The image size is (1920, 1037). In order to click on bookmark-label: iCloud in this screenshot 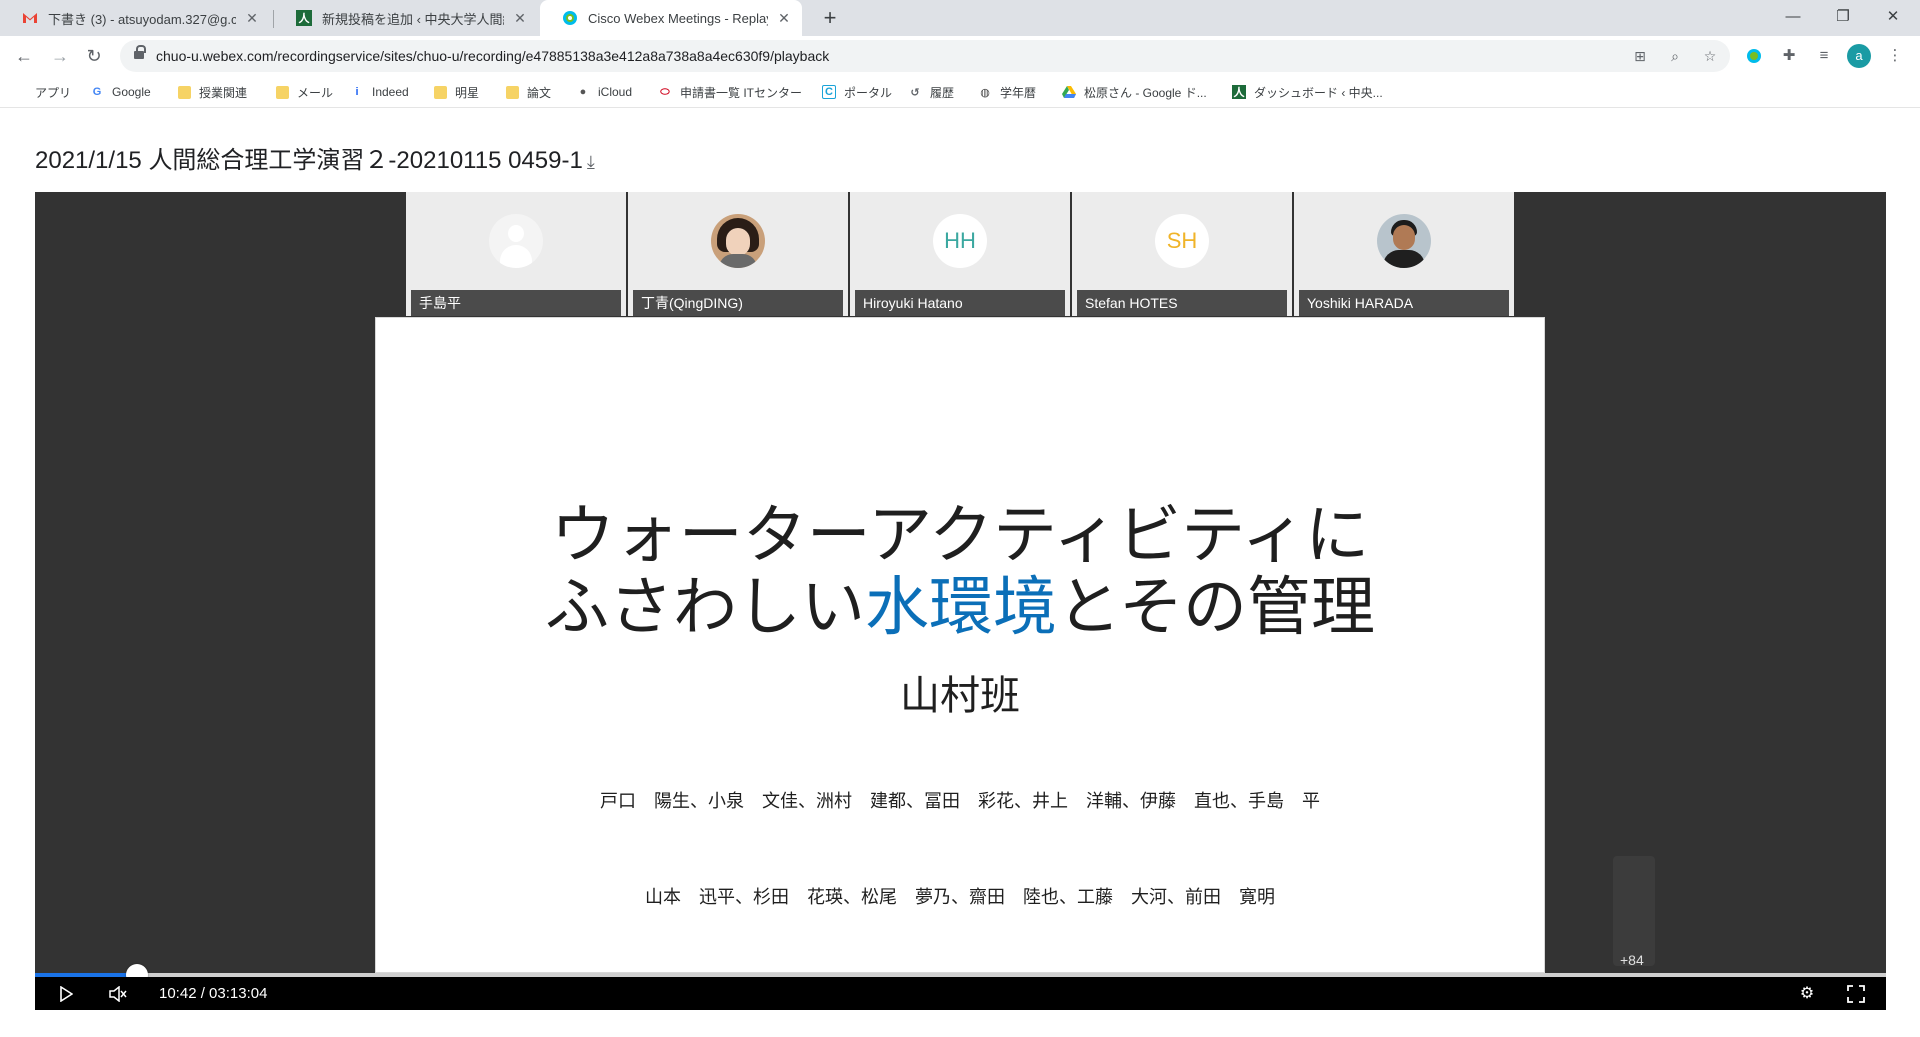, I will do `click(615, 92)`.